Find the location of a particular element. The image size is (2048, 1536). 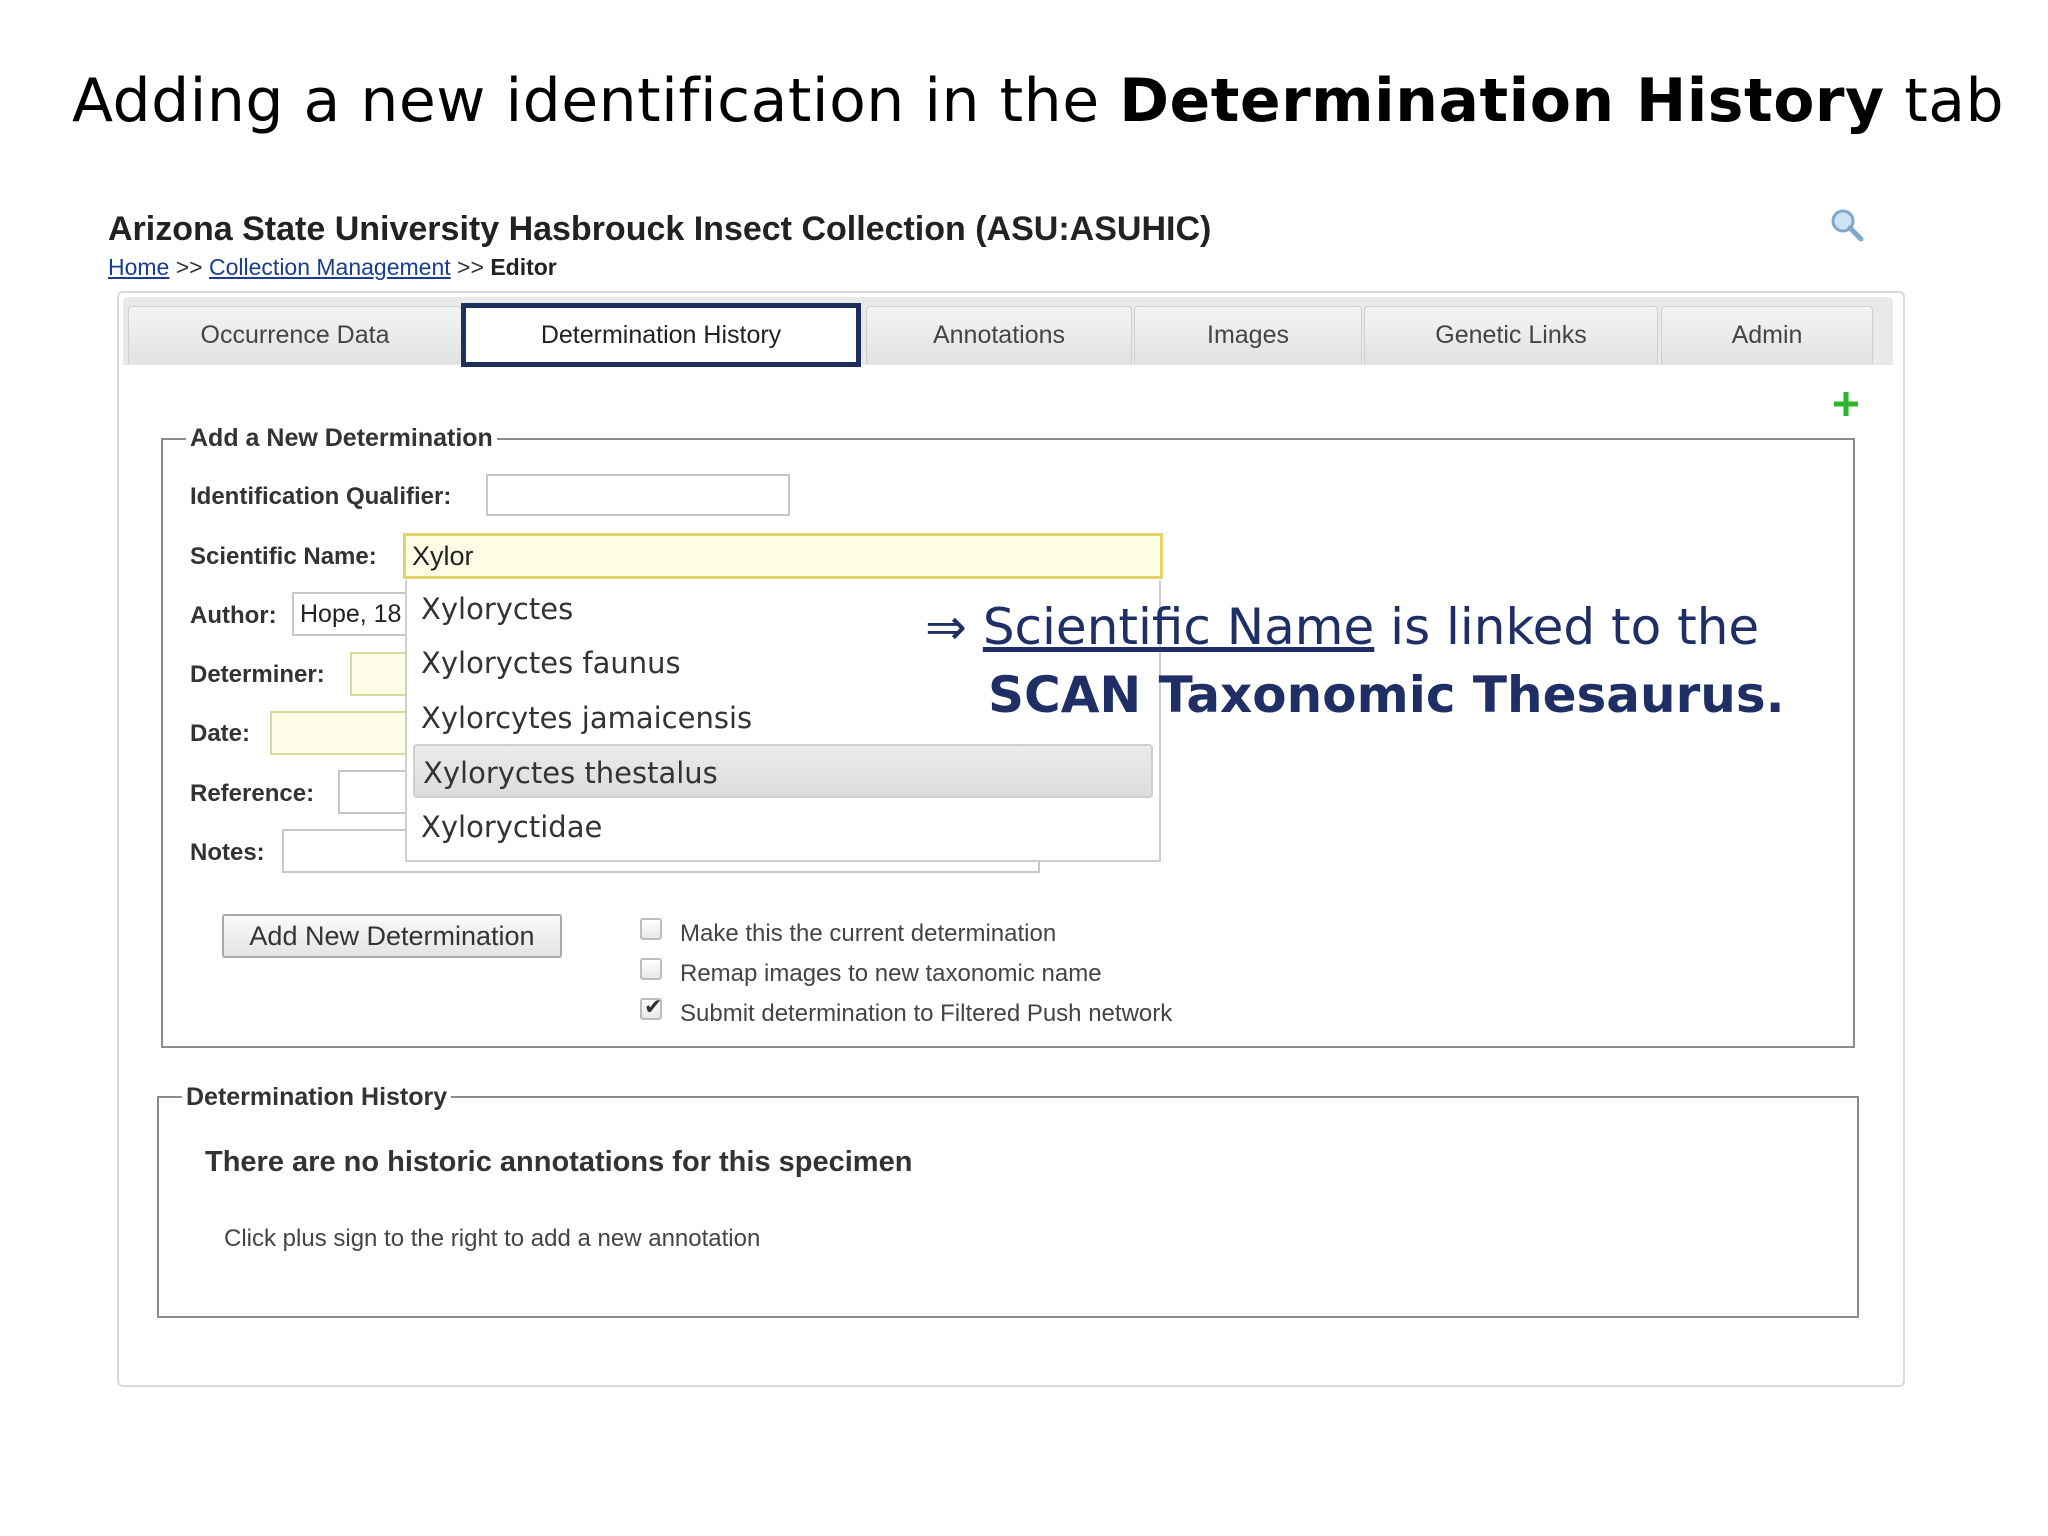

breadcrumb-home-link: Home is located at coordinates (138, 267).